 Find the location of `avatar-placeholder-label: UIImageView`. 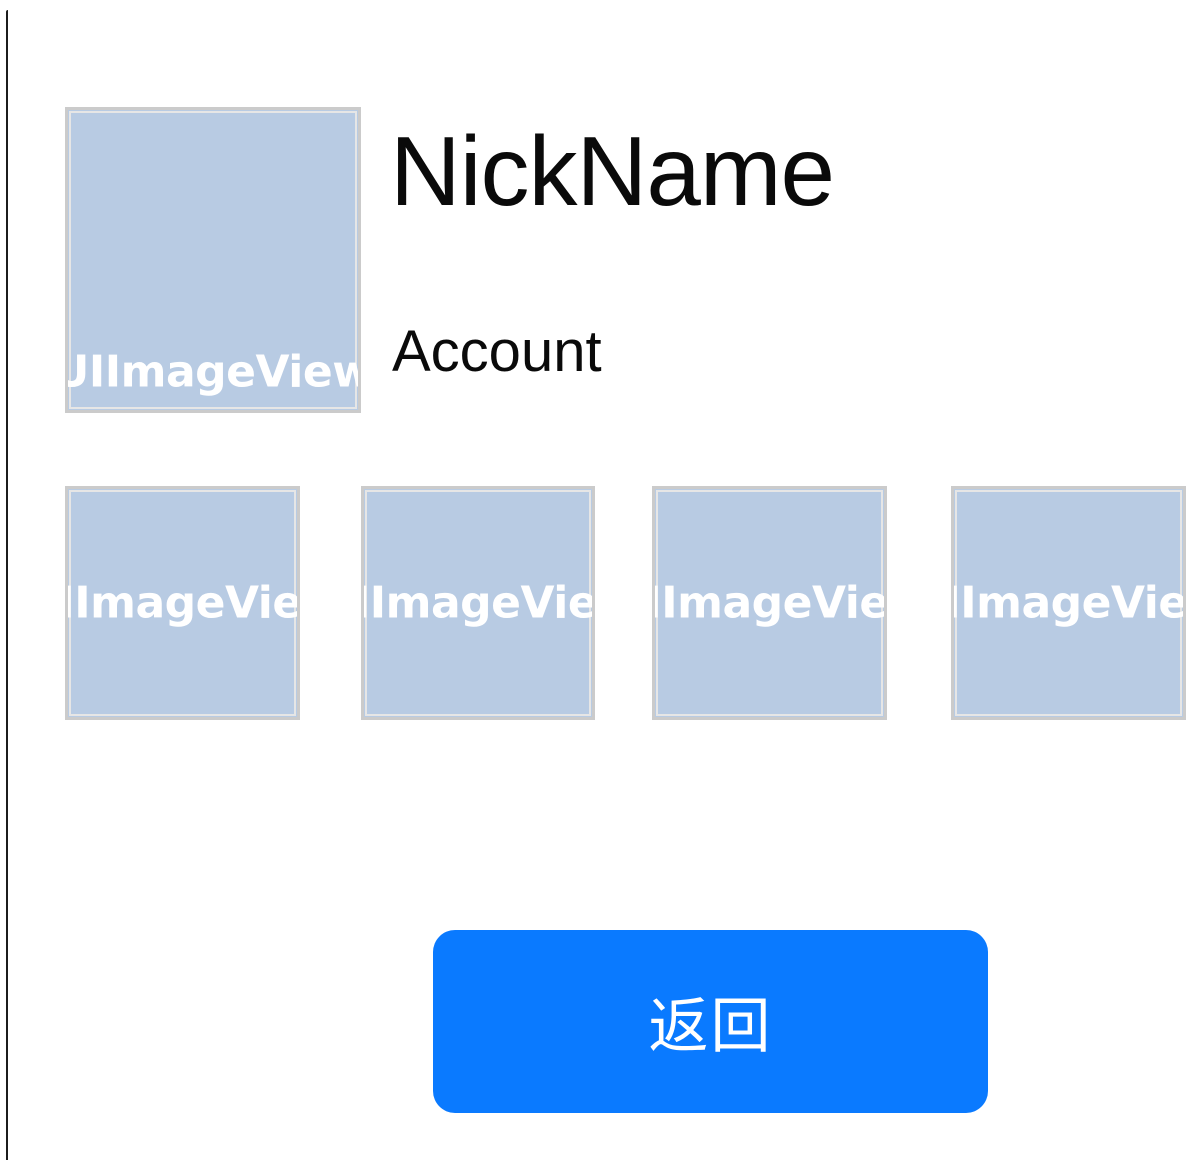

avatar-placeholder-label: UIImageView is located at coordinates (213, 372).